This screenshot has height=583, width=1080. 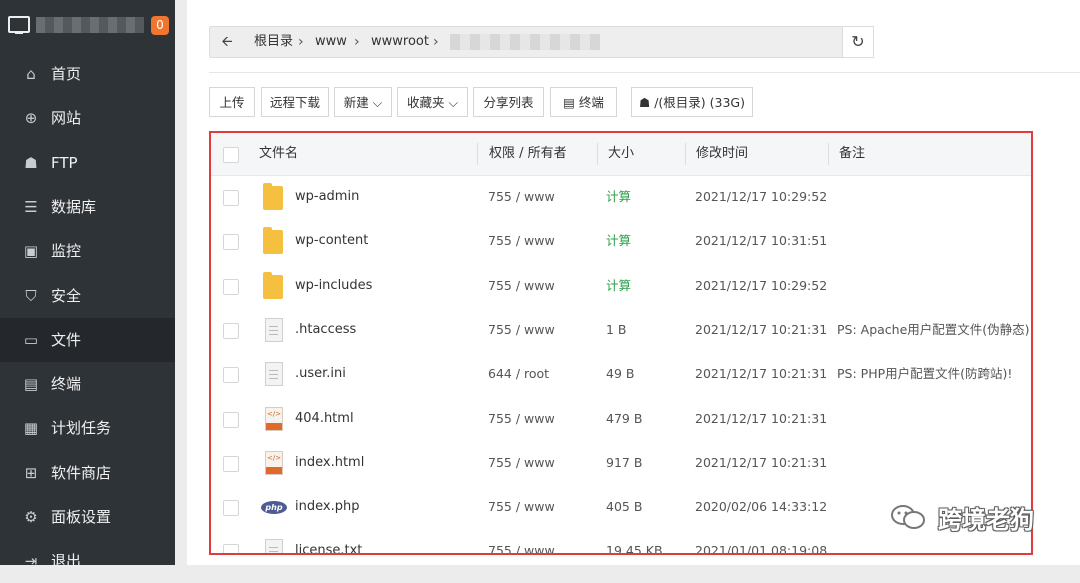 What do you see at coordinates (231, 155) in the screenshot?
I see `select-all-checkbox` at bounding box center [231, 155].